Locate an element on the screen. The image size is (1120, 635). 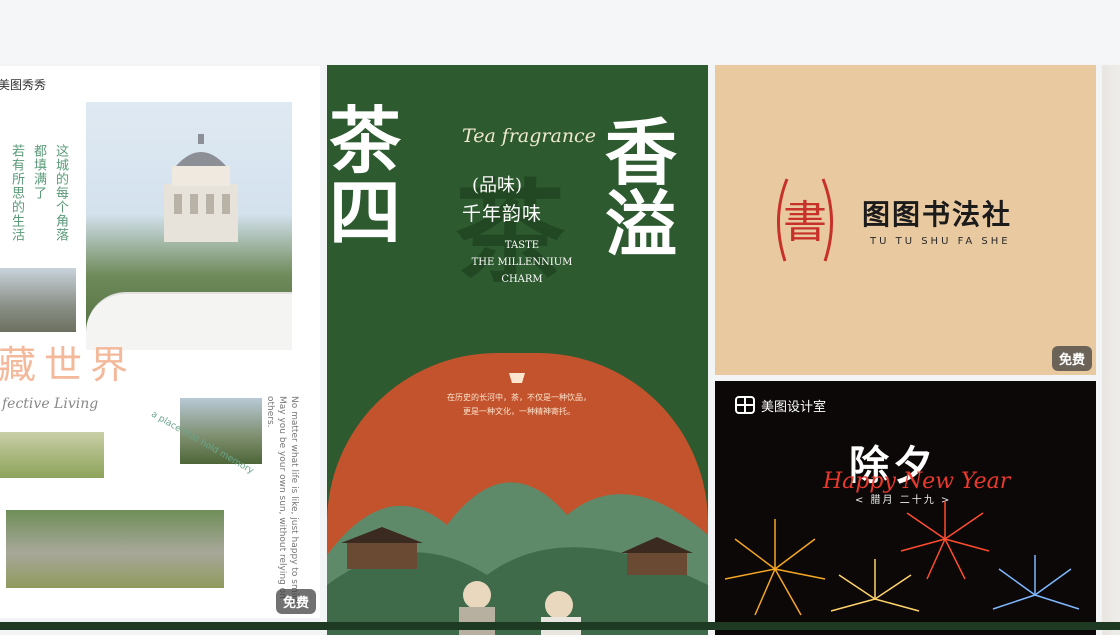
calligraphy-seal-logo: 書 is located at coordinates (805, 220).